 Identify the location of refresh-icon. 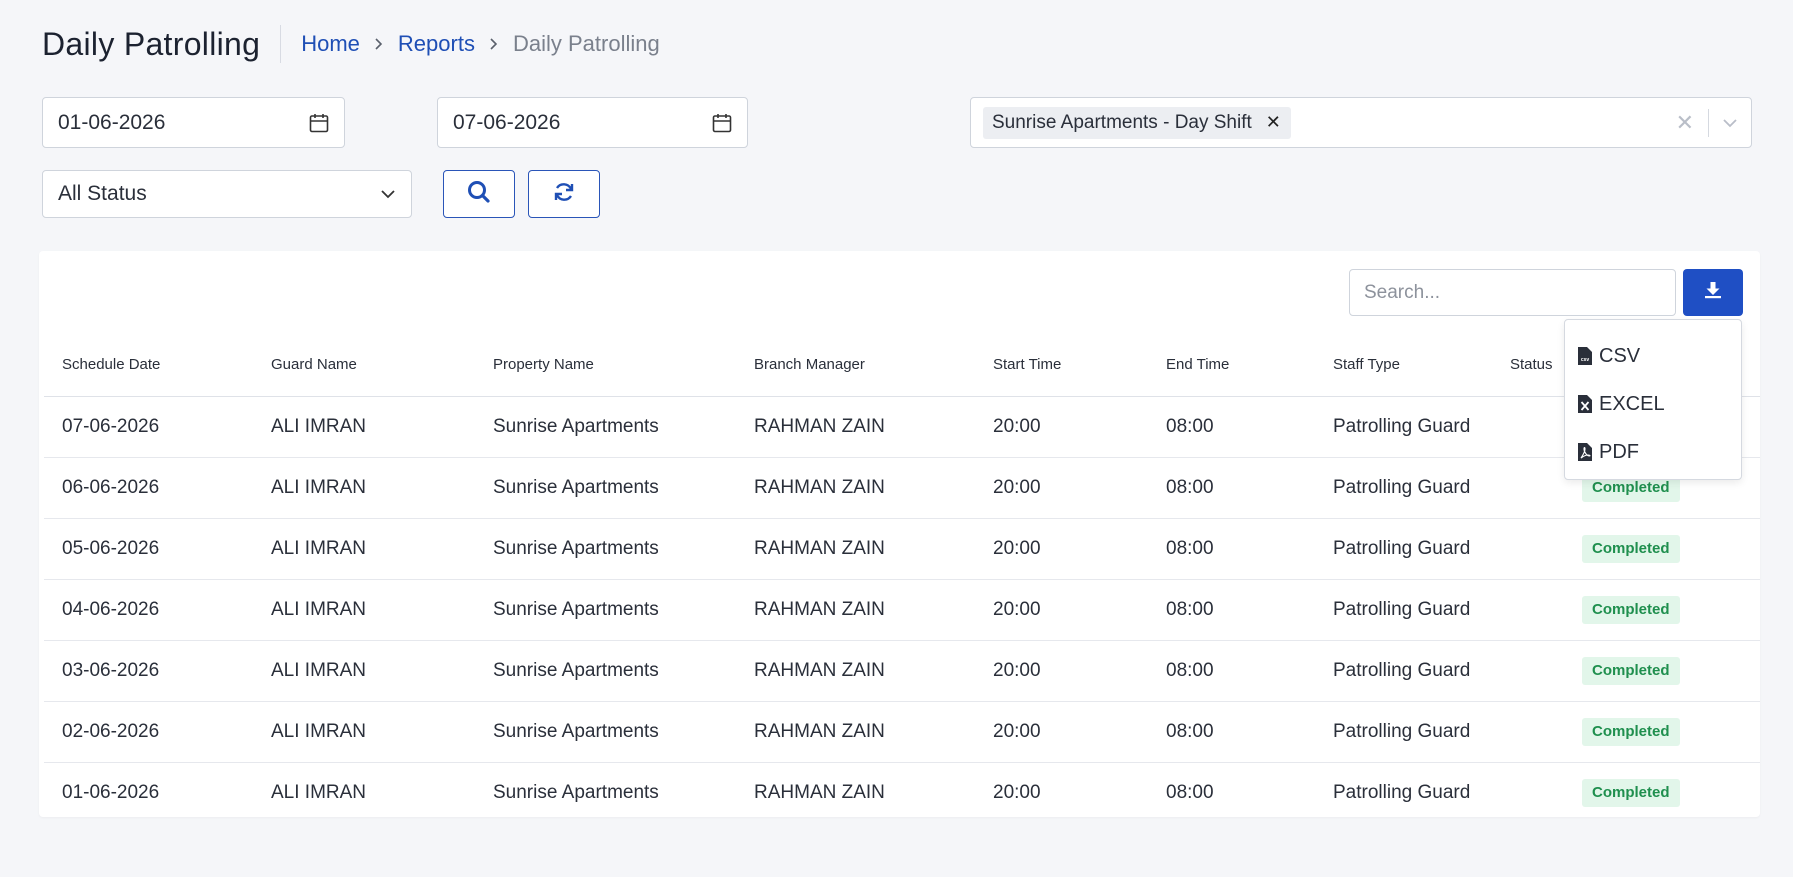
(564, 194).